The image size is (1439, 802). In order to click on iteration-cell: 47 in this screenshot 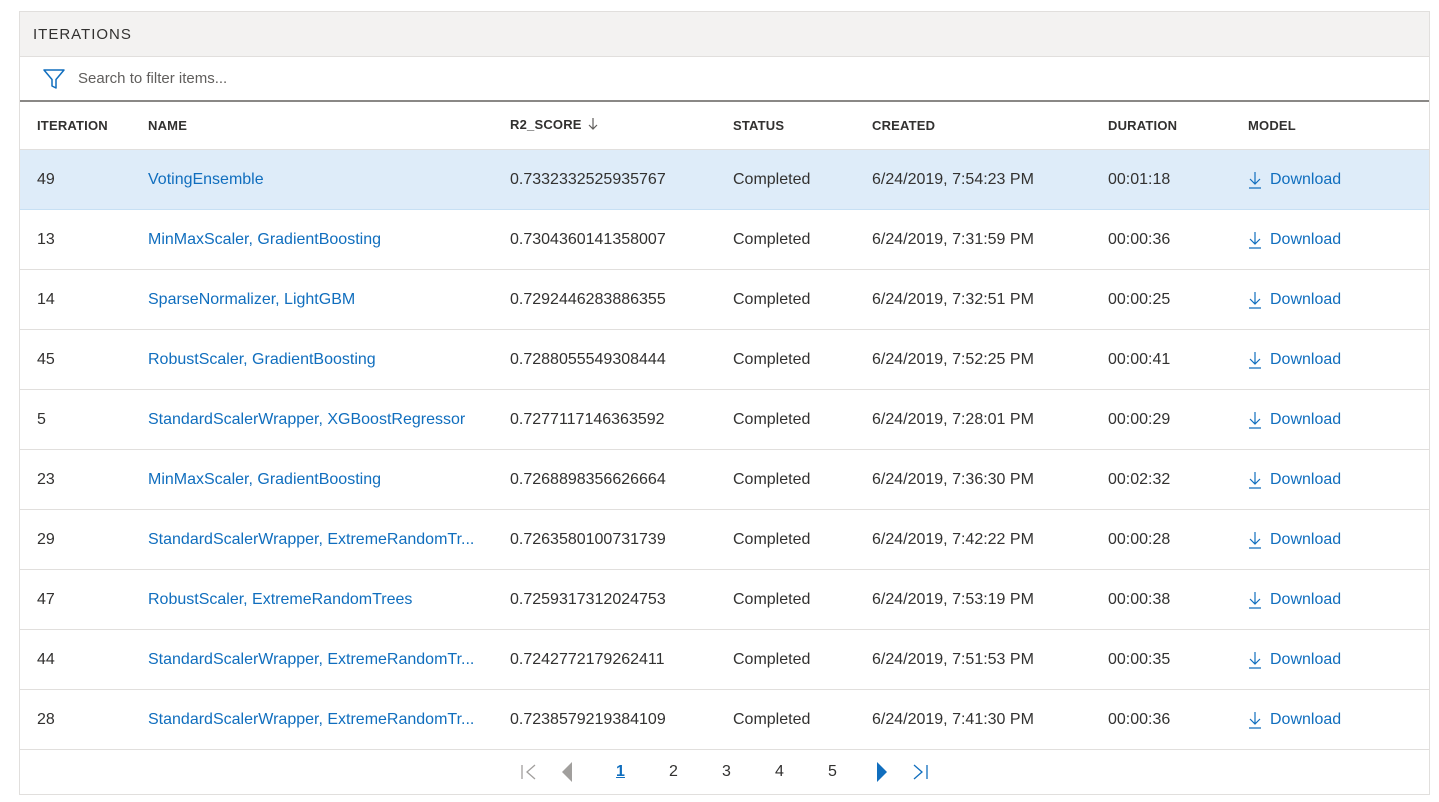, I will do `click(46, 599)`.